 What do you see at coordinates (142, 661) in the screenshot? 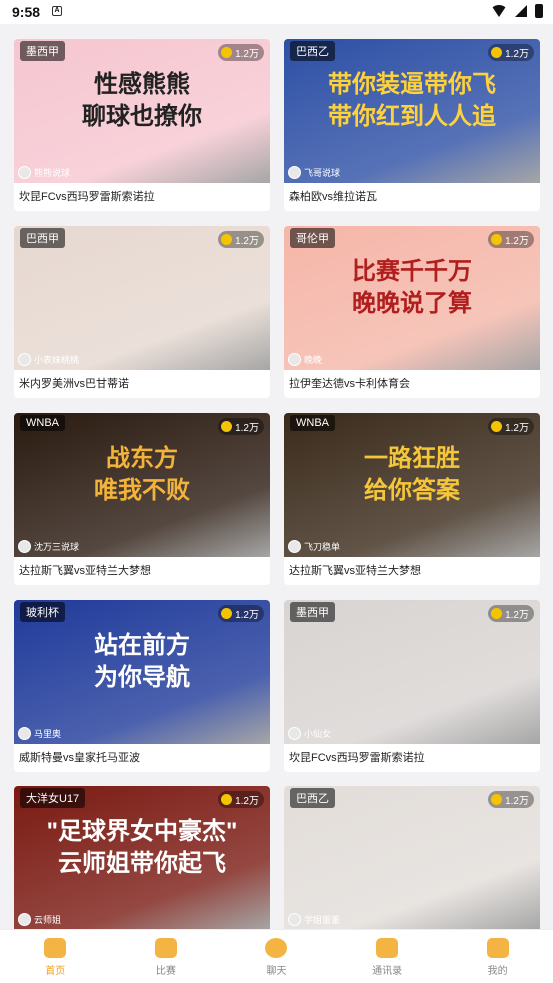
I see `cover-slogan: 站在前方 为你导航` at bounding box center [142, 661].